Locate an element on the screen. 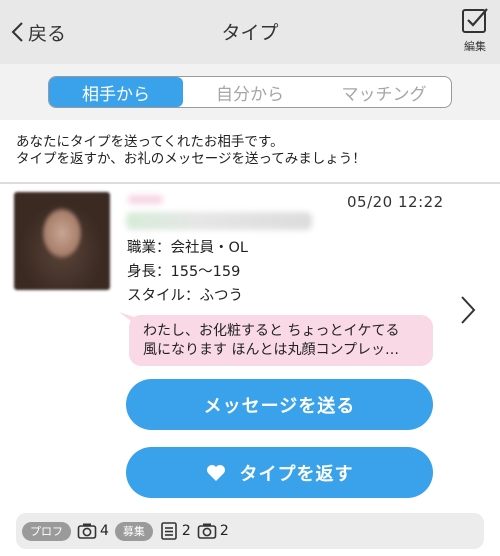 This screenshot has width=500, height=556. avatar is located at coordinates (62, 241).